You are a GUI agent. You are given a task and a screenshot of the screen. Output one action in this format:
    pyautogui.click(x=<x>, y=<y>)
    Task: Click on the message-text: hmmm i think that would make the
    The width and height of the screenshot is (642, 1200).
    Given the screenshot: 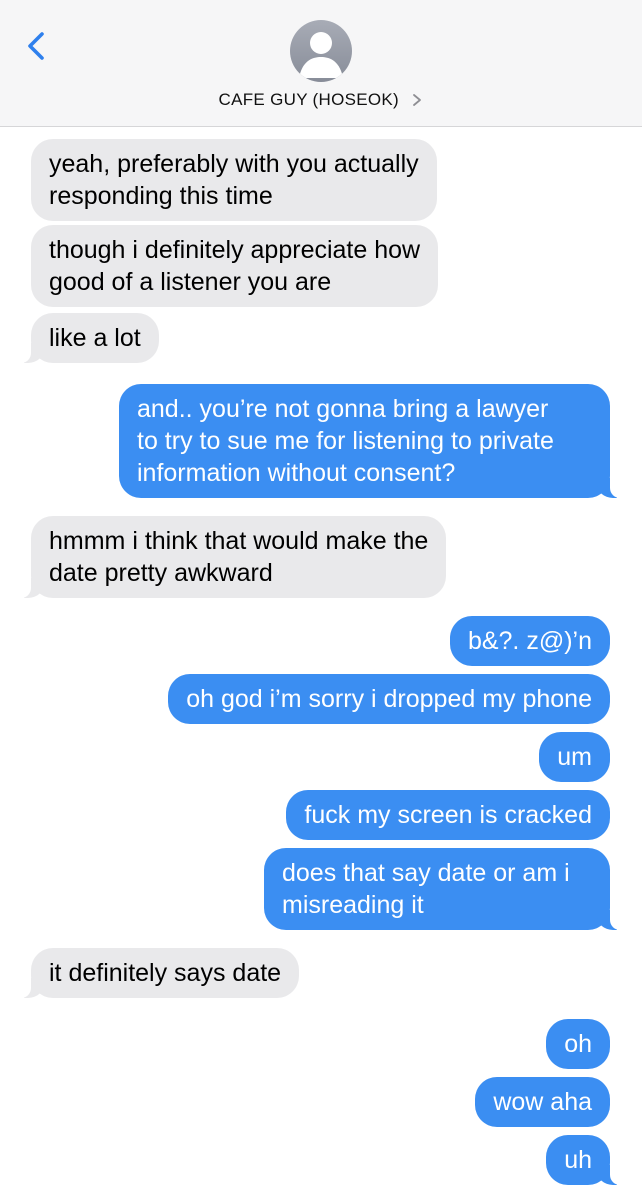 What is the action you would take?
    pyautogui.click(x=239, y=541)
    